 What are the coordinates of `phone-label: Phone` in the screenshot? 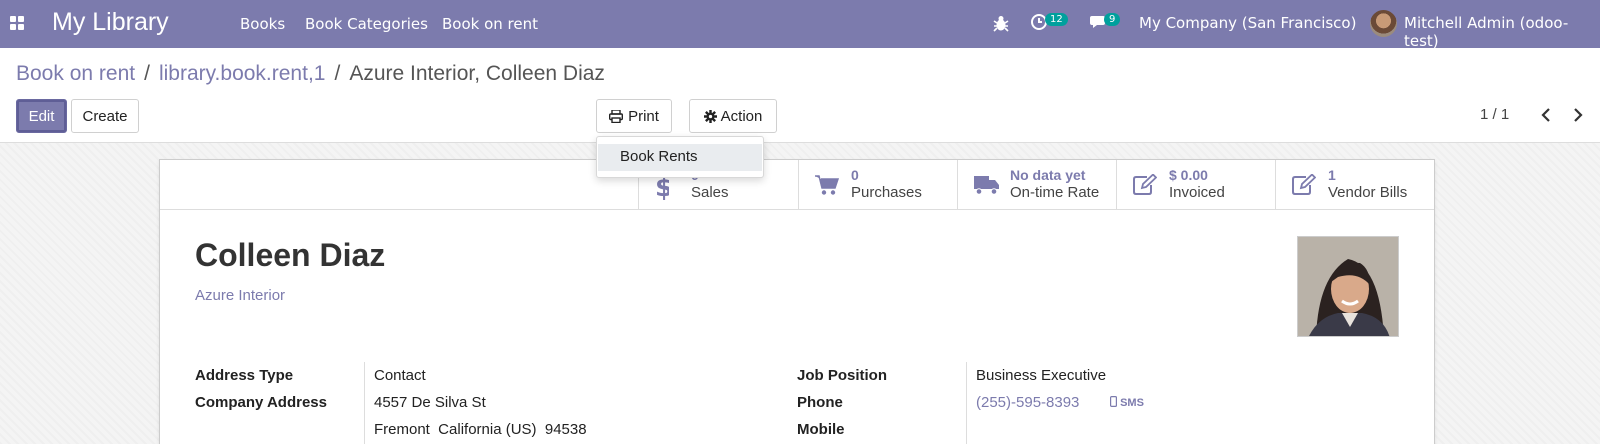 It's located at (820, 402).